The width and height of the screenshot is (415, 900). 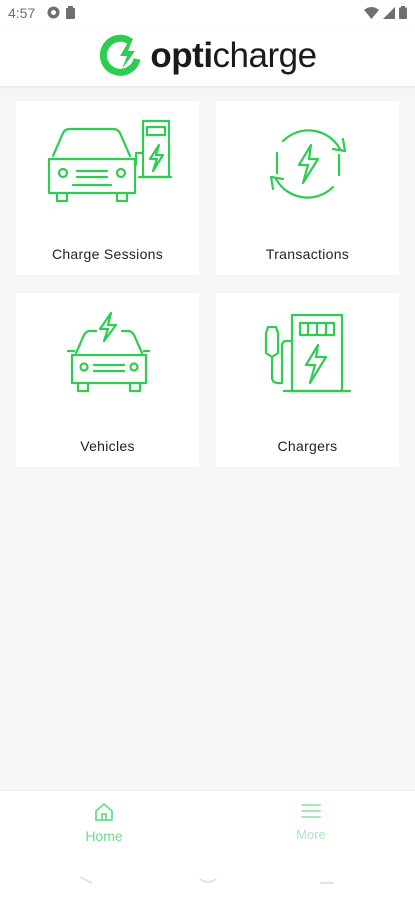 I want to click on home-gesture-icon, so click(x=208, y=880).